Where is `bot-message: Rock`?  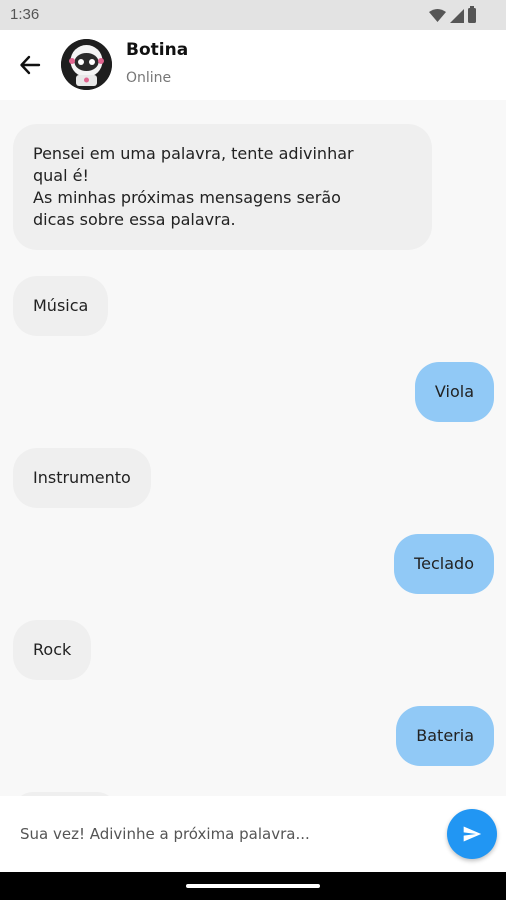
bot-message: Rock is located at coordinates (52, 650).